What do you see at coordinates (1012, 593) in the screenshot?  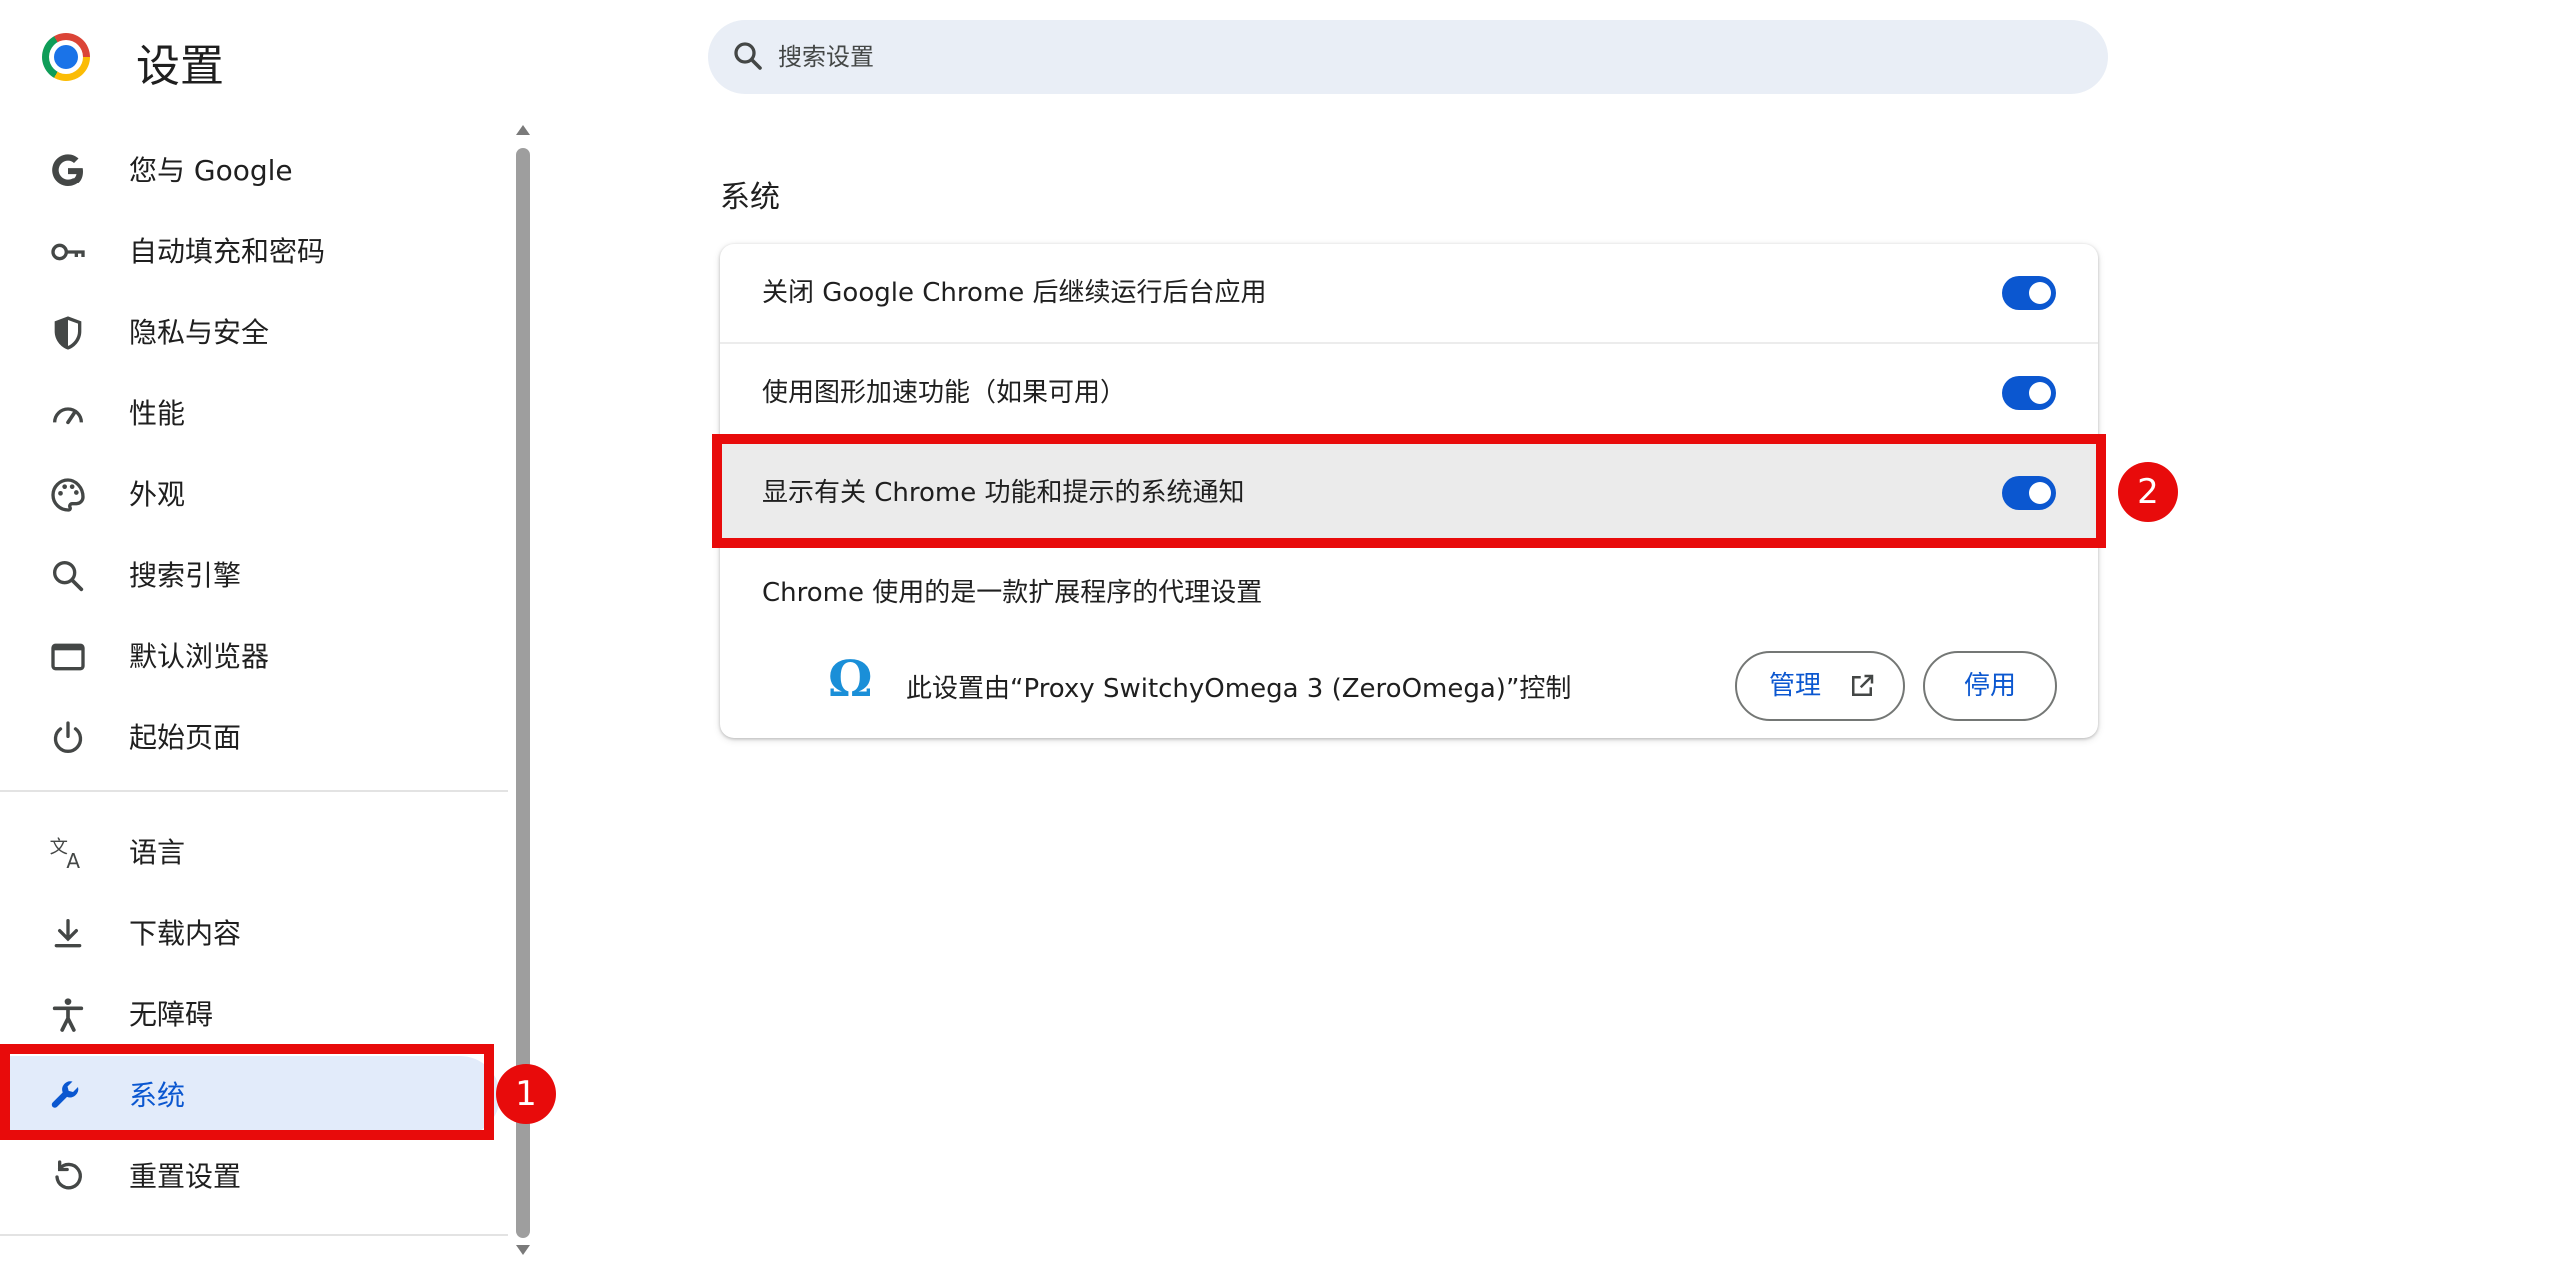 I see `proxy-label: Chrome 使用的是一款扩展程序的代理设置` at bounding box center [1012, 593].